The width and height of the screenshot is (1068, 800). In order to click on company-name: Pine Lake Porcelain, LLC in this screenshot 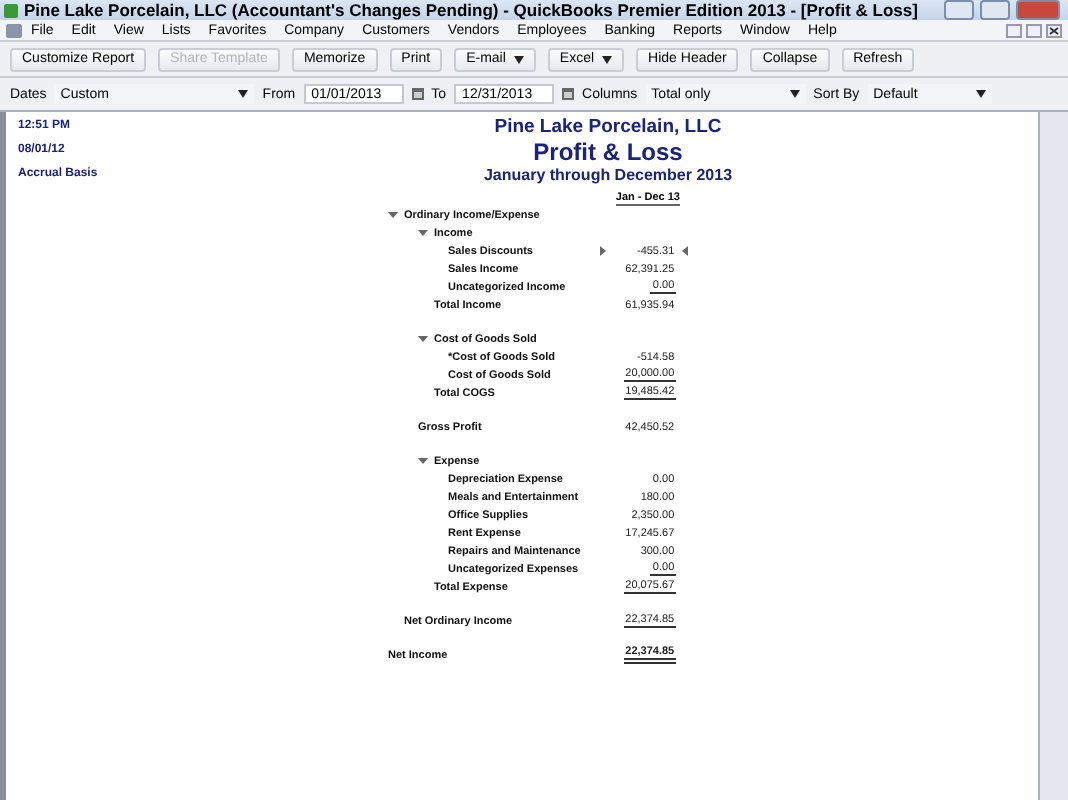, I will do `click(608, 127)`.